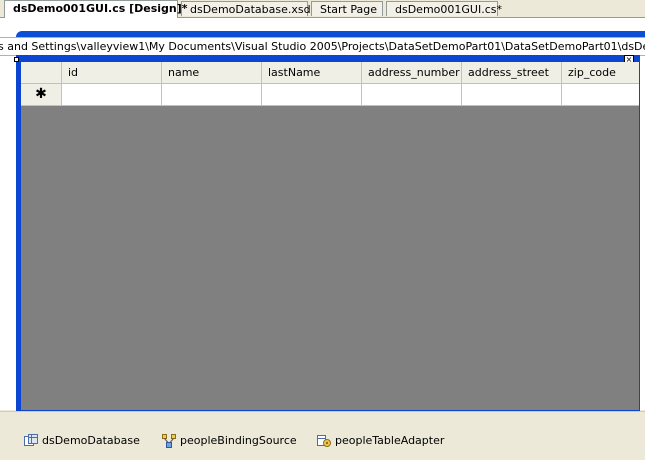 This screenshot has width=645, height=460. I want to click on column-header-lastname: lastName, so click(312, 72).